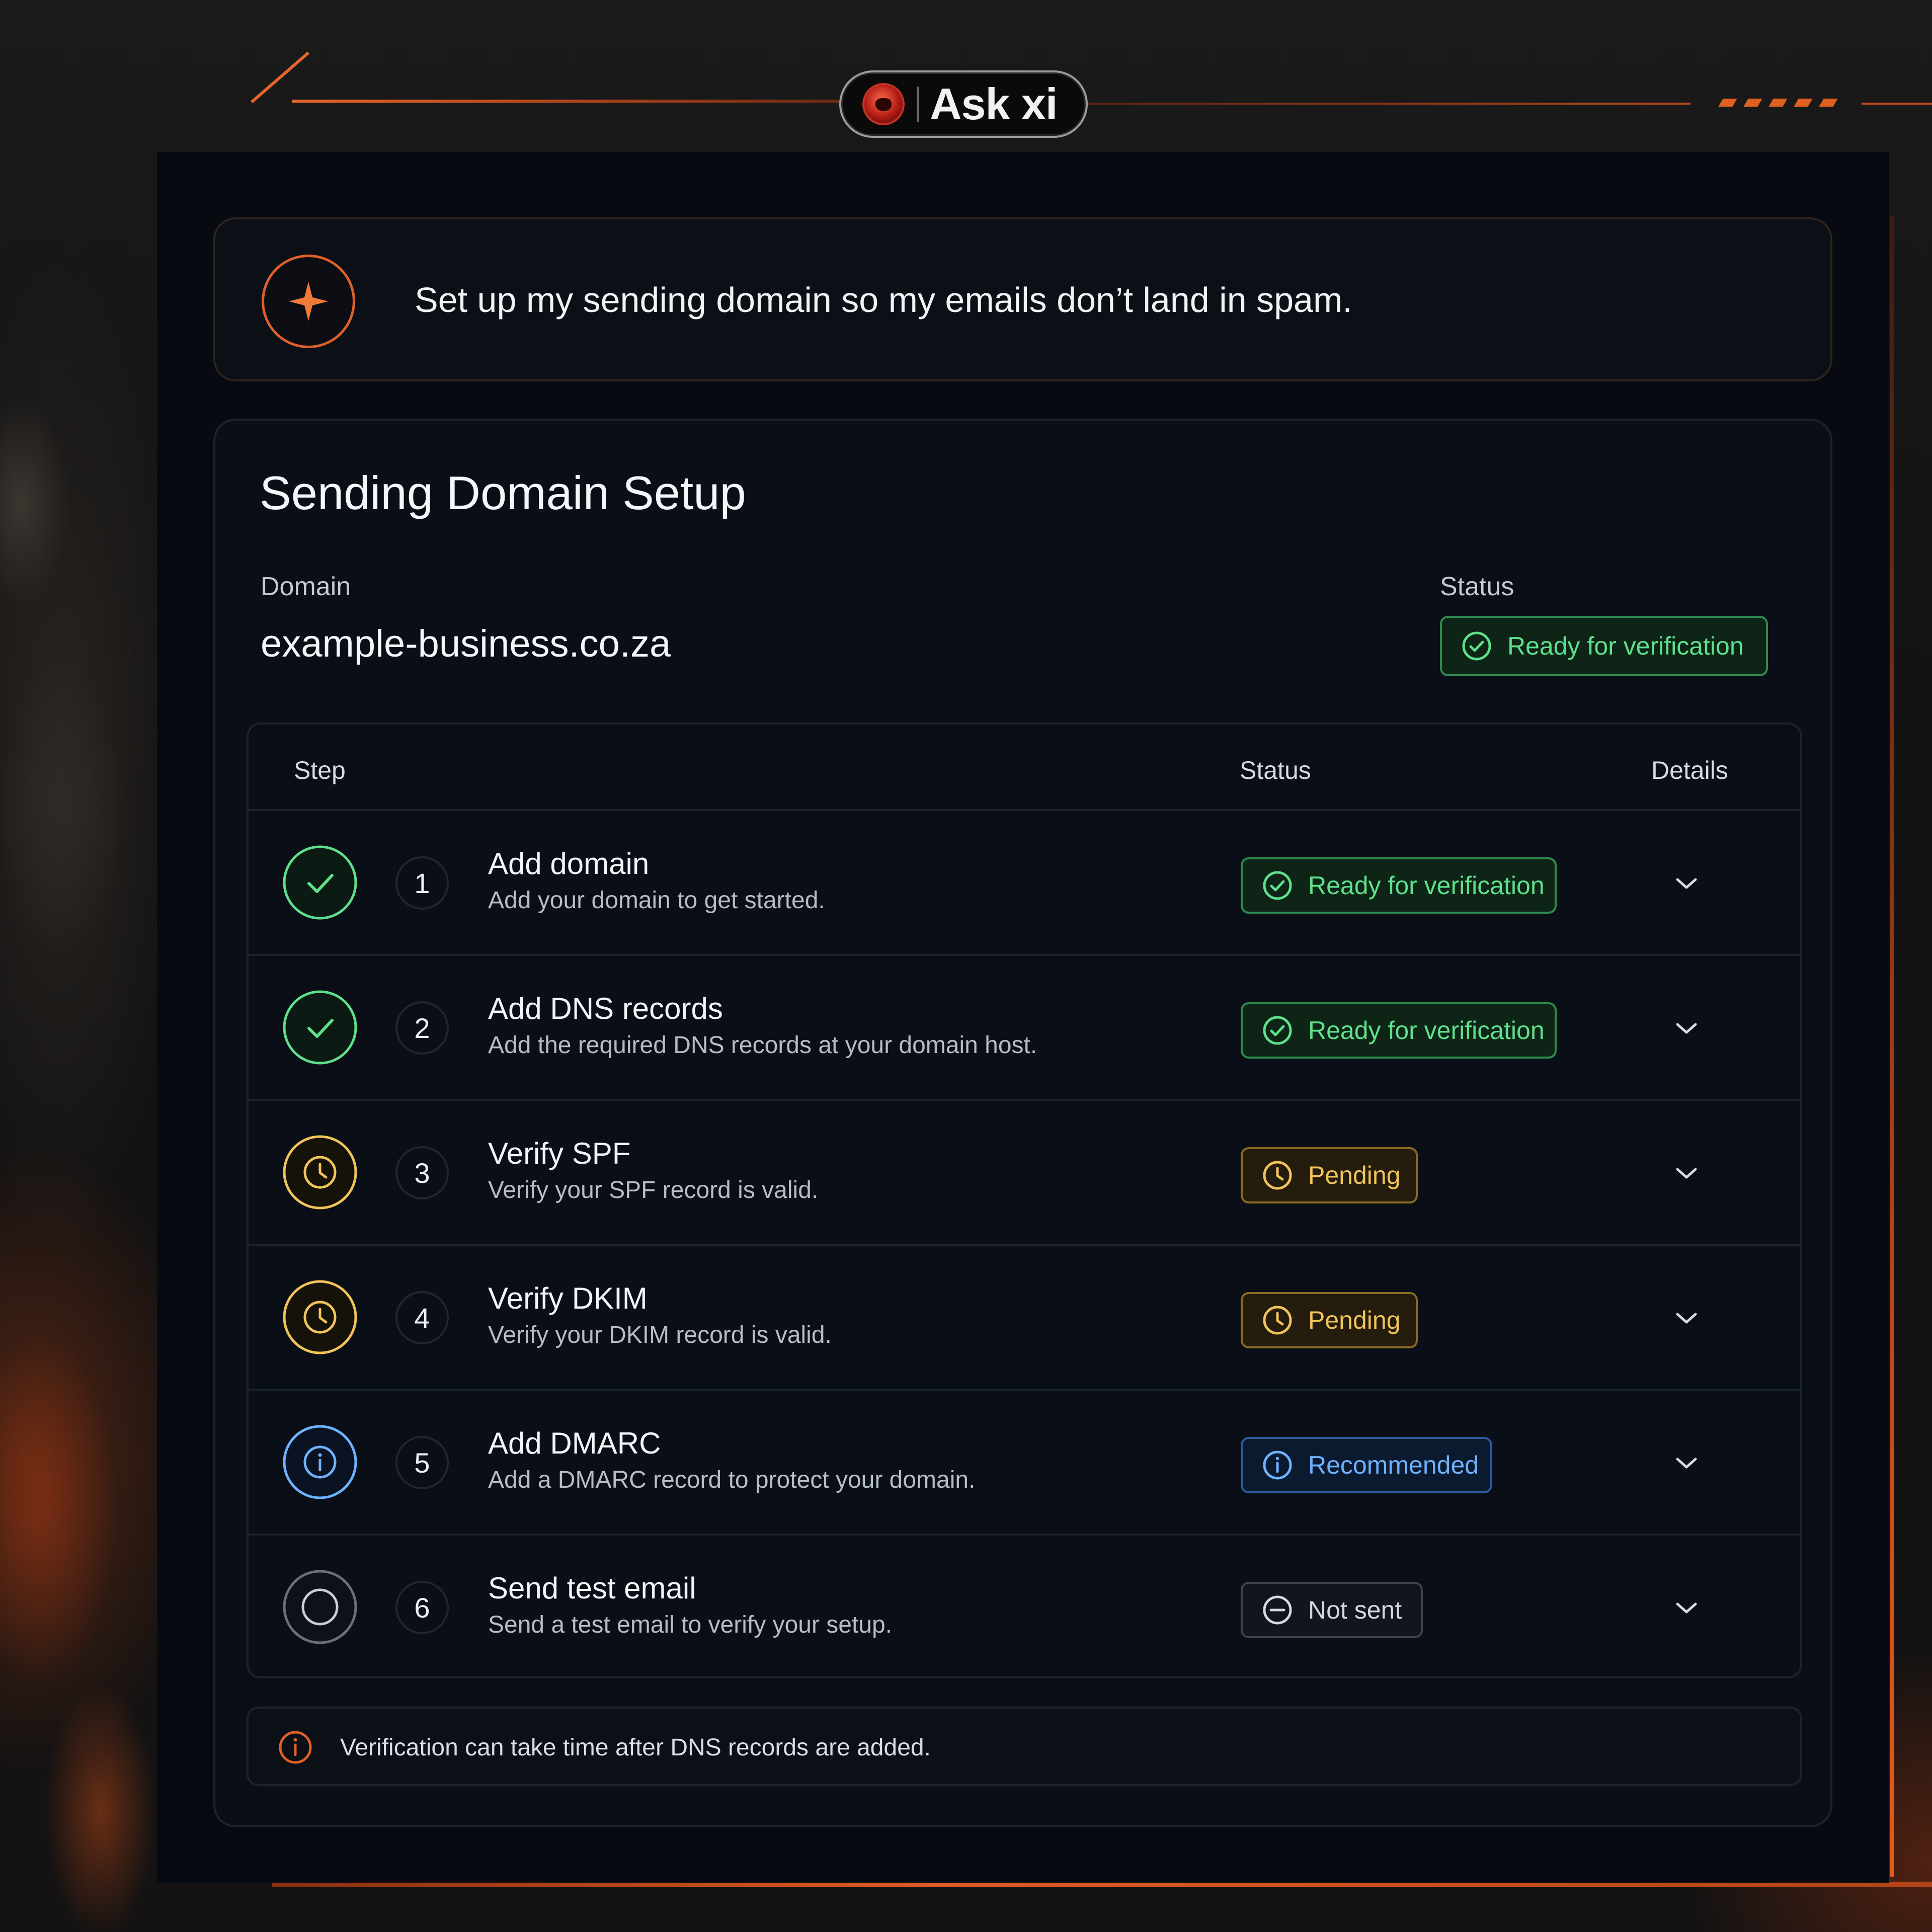 This screenshot has height=1932, width=1932. Describe the element at coordinates (690, 1625) in the screenshot. I see `step-description: Send a test email to verify your setup.` at that location.